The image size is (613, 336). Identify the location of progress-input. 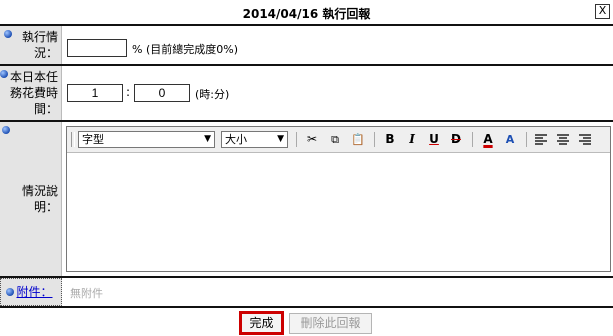
(97, 48).